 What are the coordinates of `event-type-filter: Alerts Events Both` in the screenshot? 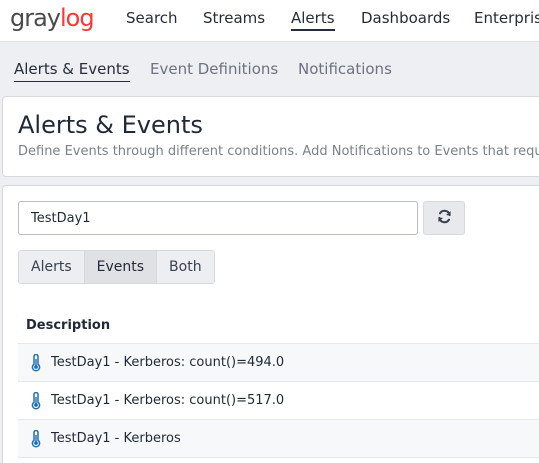 It's located at (116, 267).